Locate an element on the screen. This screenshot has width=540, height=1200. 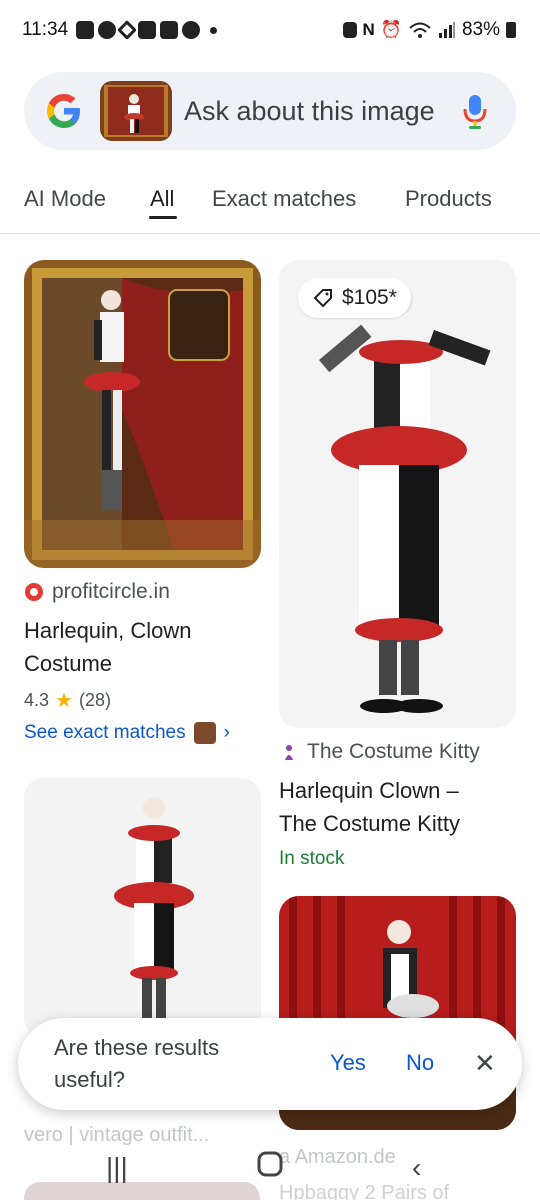
system-navigation-bar: ||| ‹ is located at coordinates (270, 1170).